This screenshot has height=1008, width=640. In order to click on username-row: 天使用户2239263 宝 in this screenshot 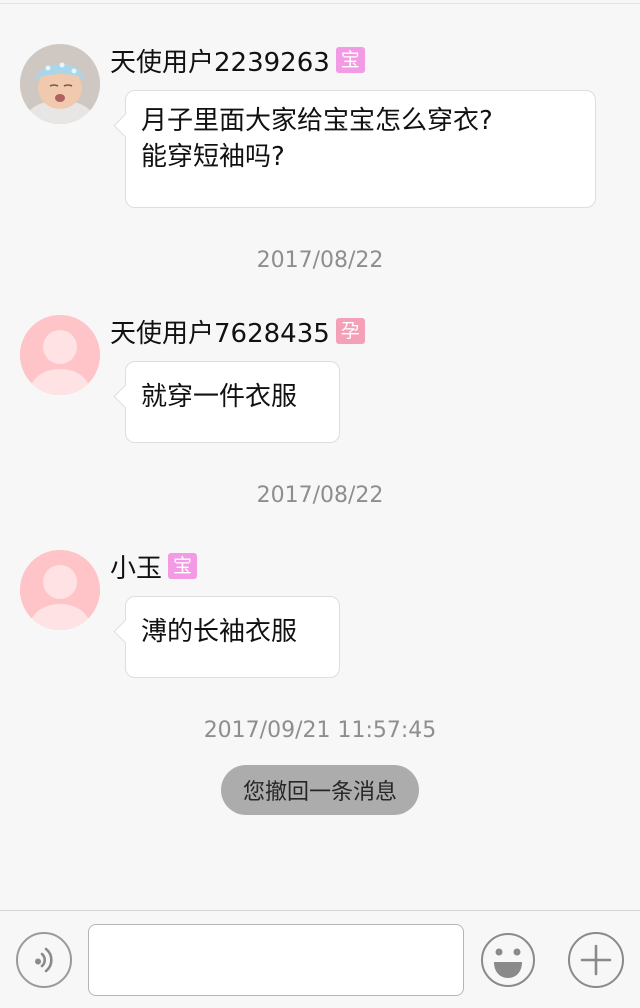, I will do `click(237, 60)`.